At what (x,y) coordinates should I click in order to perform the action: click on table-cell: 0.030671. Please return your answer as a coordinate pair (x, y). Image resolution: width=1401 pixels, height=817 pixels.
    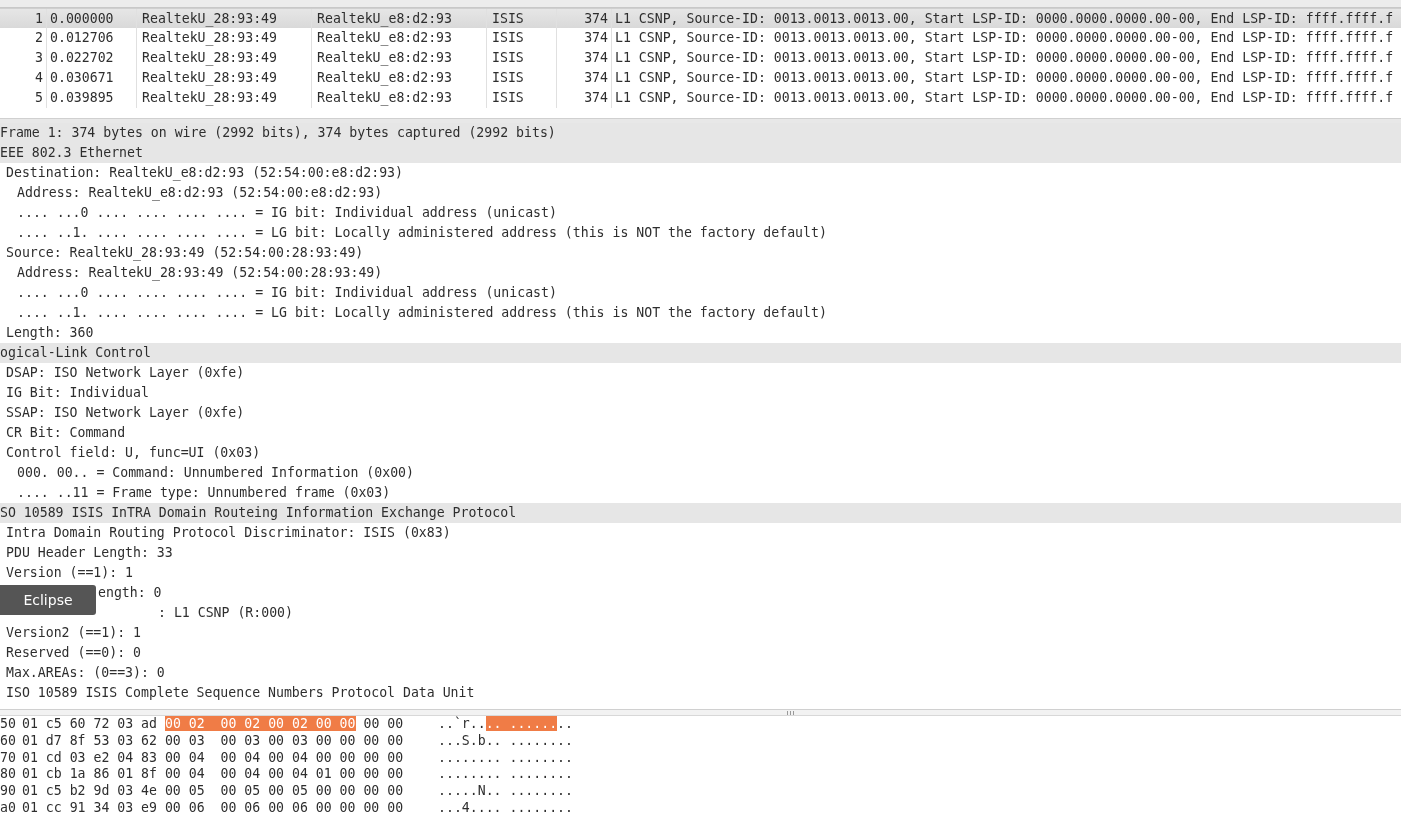
    Looking at the image, I should click on (82, 77).